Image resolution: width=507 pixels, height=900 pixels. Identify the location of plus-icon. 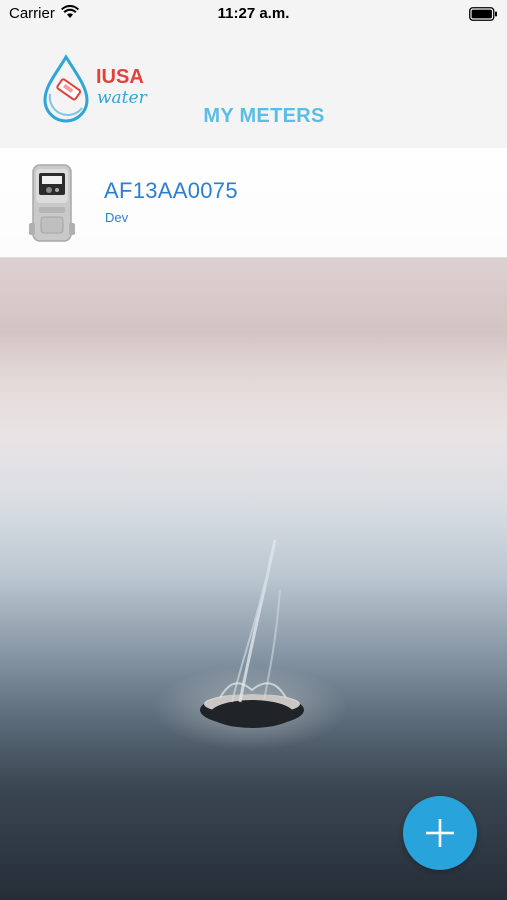
(440, 833).